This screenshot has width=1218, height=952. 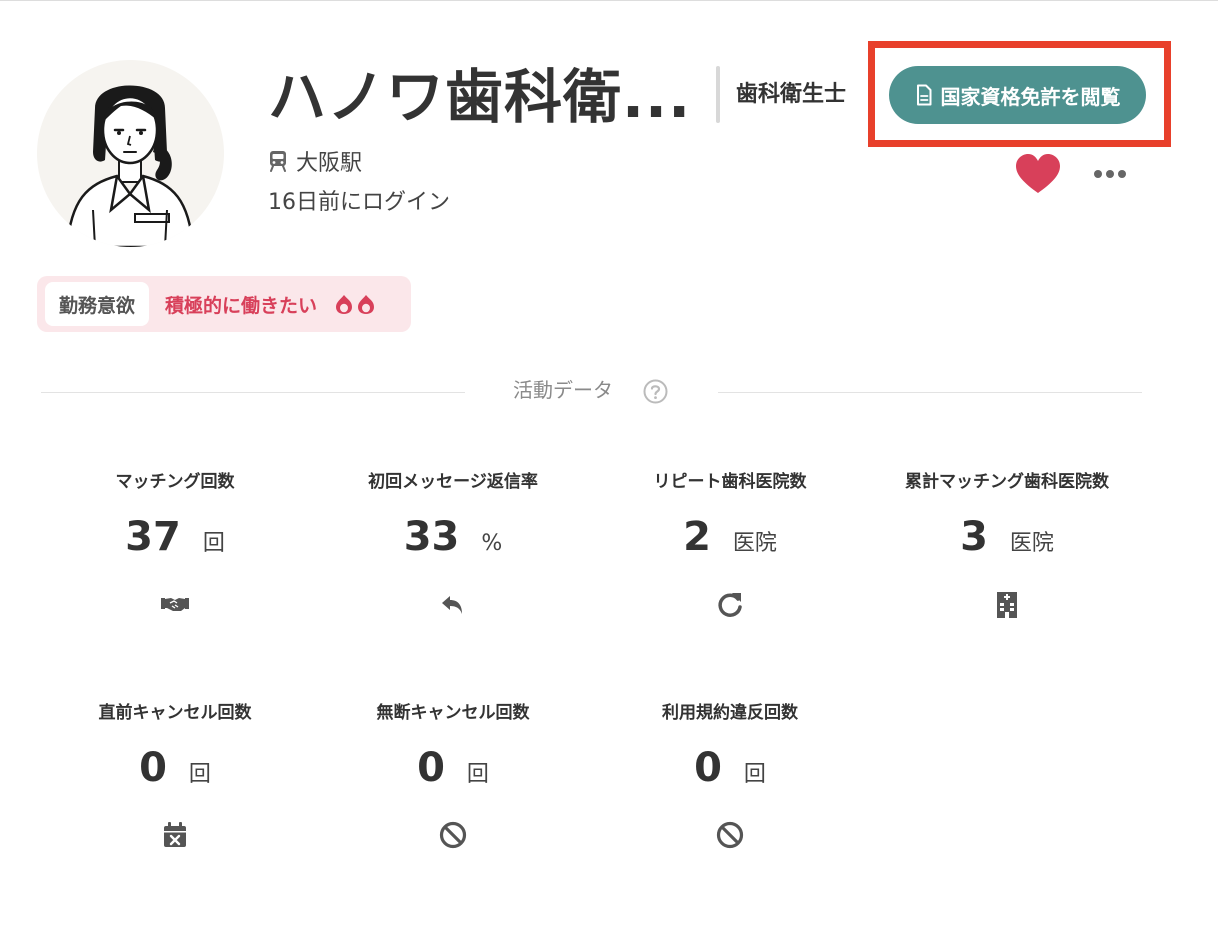 What do you see at coordinates (453, 482) in the screenshot?
I see `stat-label: 初回メッセージ返信率` at bounding box center [453, 482].